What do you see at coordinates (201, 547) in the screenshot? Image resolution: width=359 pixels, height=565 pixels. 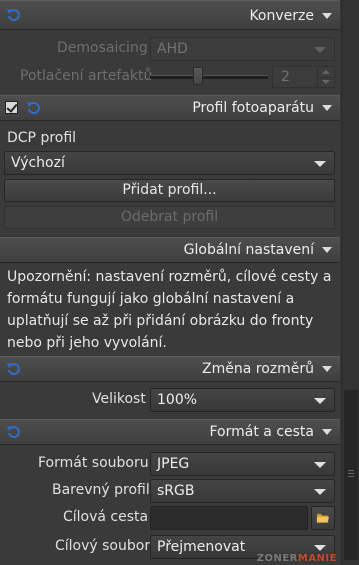 I see `target-file-value: Přejmenovat` at bounding box center [201, 547].